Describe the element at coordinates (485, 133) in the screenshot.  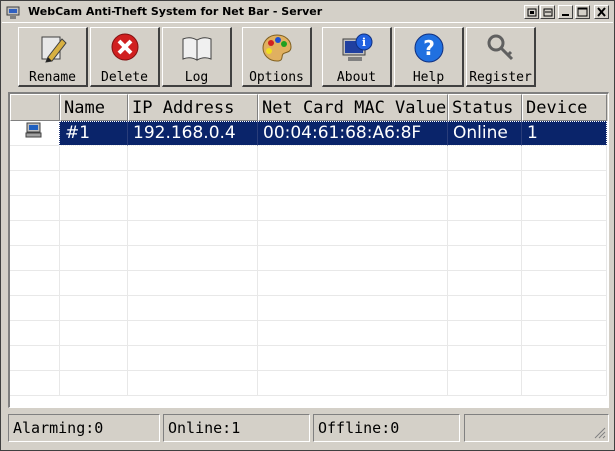
I see `cell-status: Online` at that location.